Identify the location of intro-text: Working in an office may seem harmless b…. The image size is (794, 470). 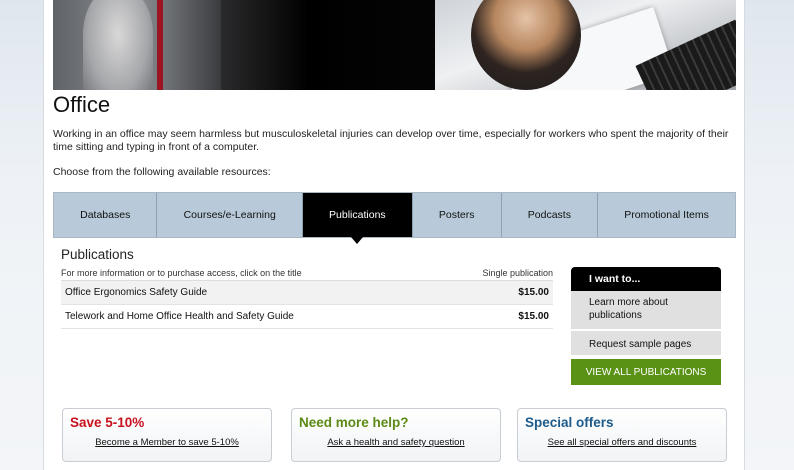
(391, 140).